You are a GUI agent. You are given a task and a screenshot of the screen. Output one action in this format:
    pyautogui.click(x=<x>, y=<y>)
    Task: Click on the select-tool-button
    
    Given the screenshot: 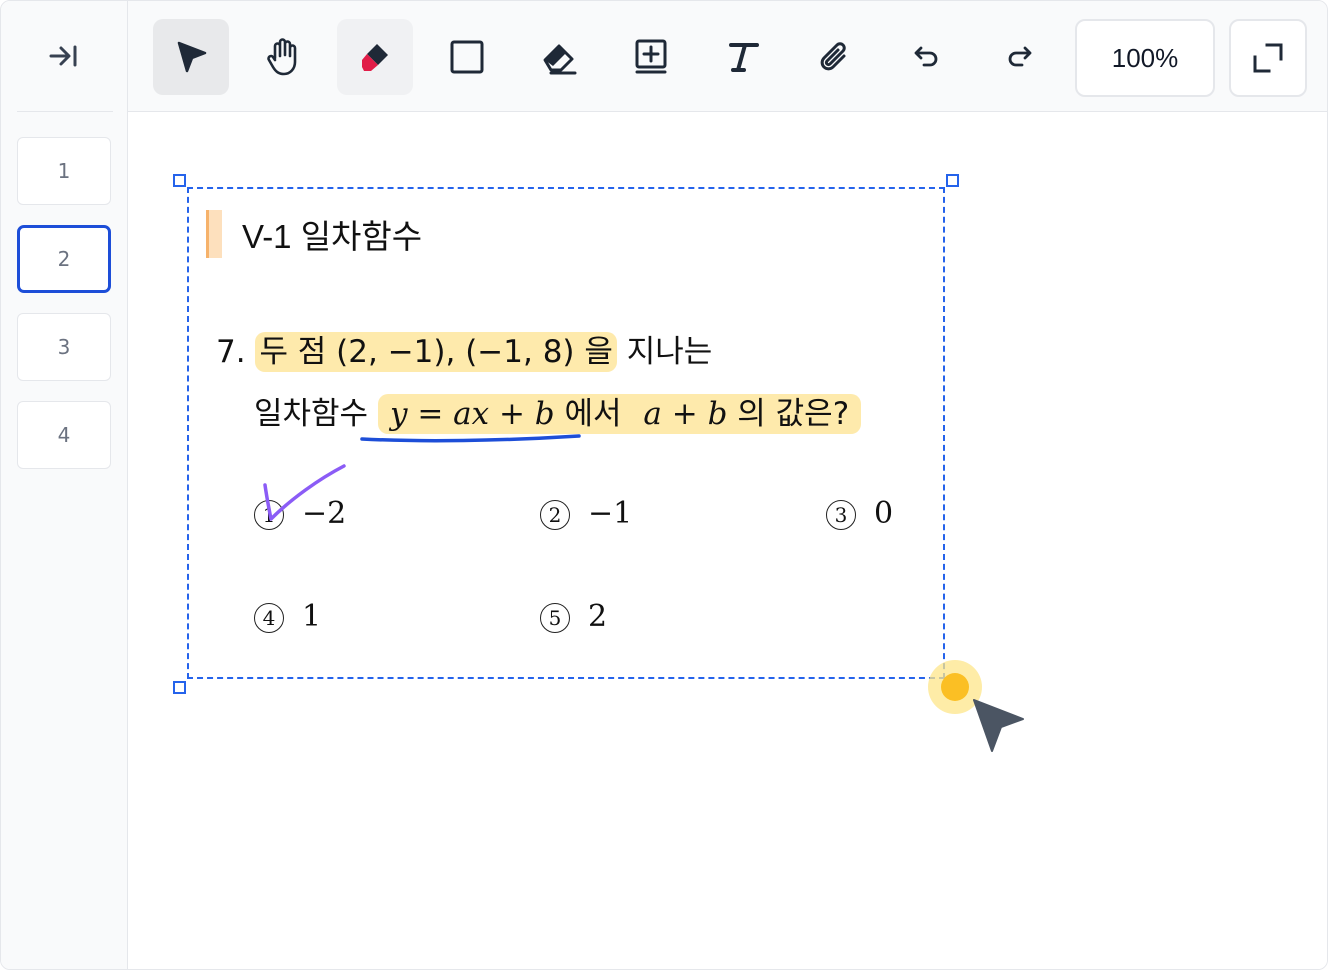 What is the action you would take?
    pyautogui.click(x=191, y=57)
    